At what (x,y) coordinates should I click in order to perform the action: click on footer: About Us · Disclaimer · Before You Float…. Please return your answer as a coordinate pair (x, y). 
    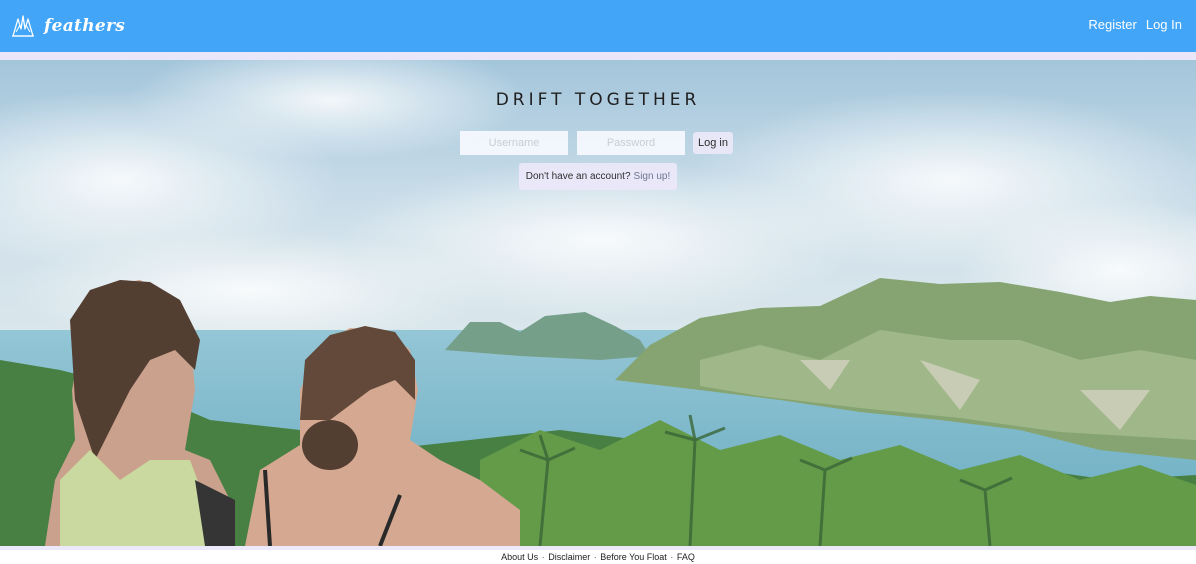
    Looking at the image, I should click on (598, 557).